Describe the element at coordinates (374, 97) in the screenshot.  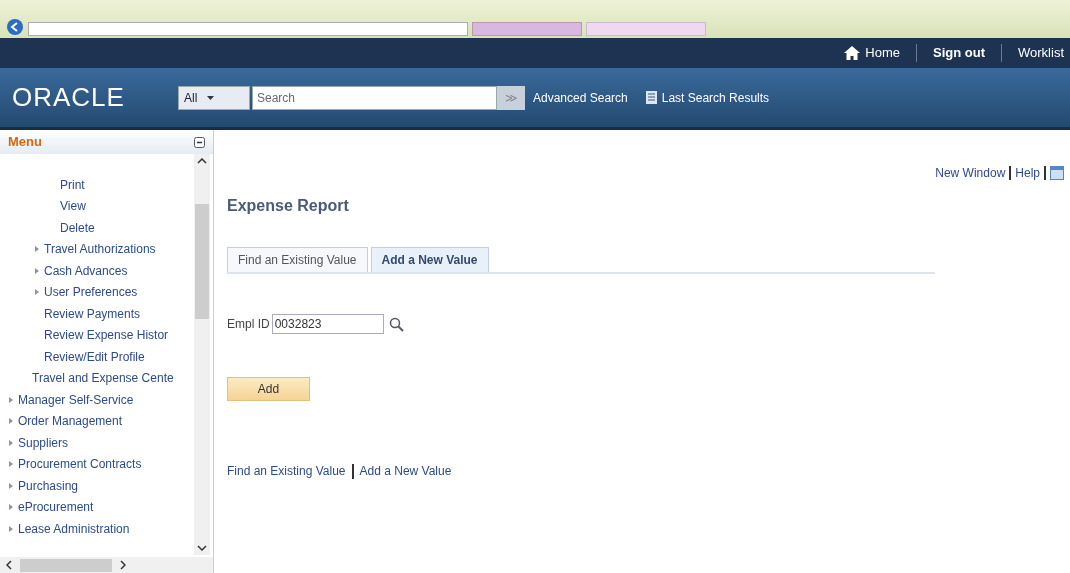
I see `search-field: Search` at that location.